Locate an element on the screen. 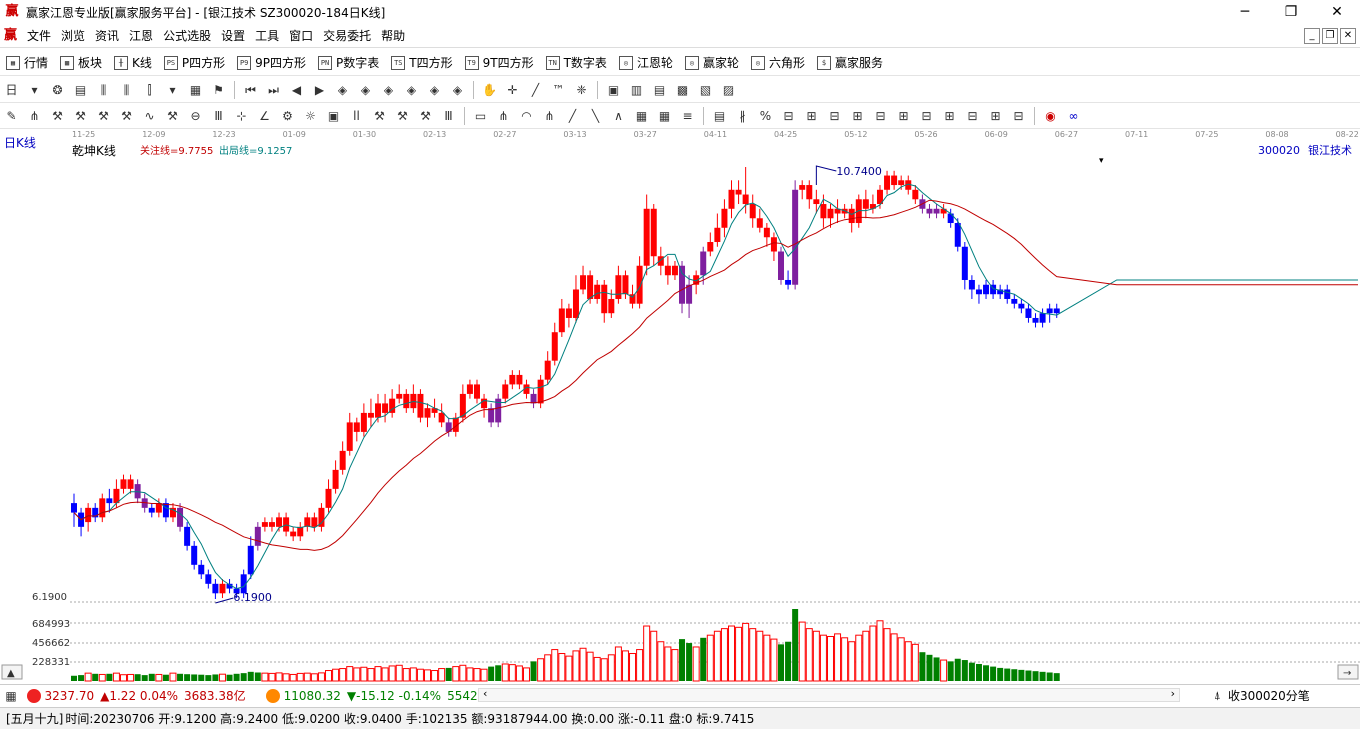  calculator-icon: ▥ is located at coordinates (637, 90).